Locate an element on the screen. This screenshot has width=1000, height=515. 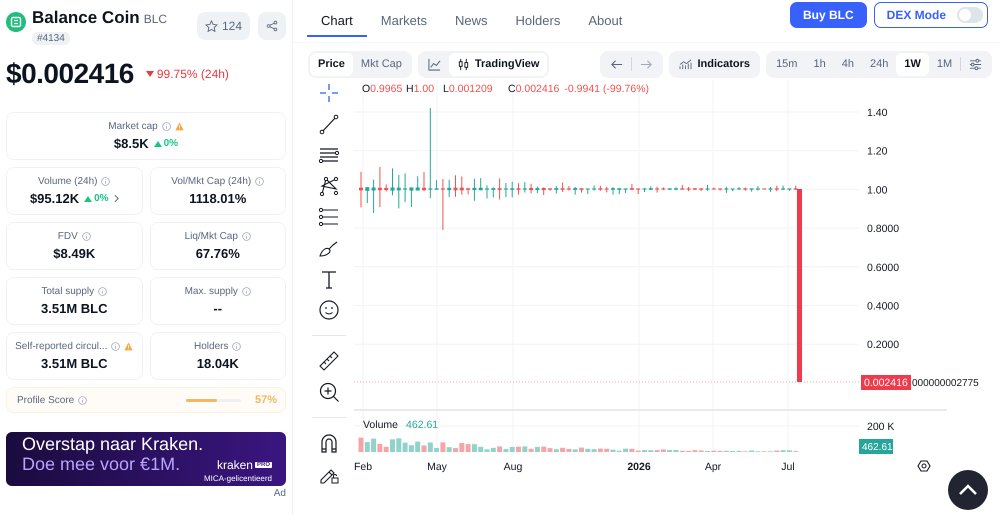
ad-label: Ad is located at coordinates (280, 493).